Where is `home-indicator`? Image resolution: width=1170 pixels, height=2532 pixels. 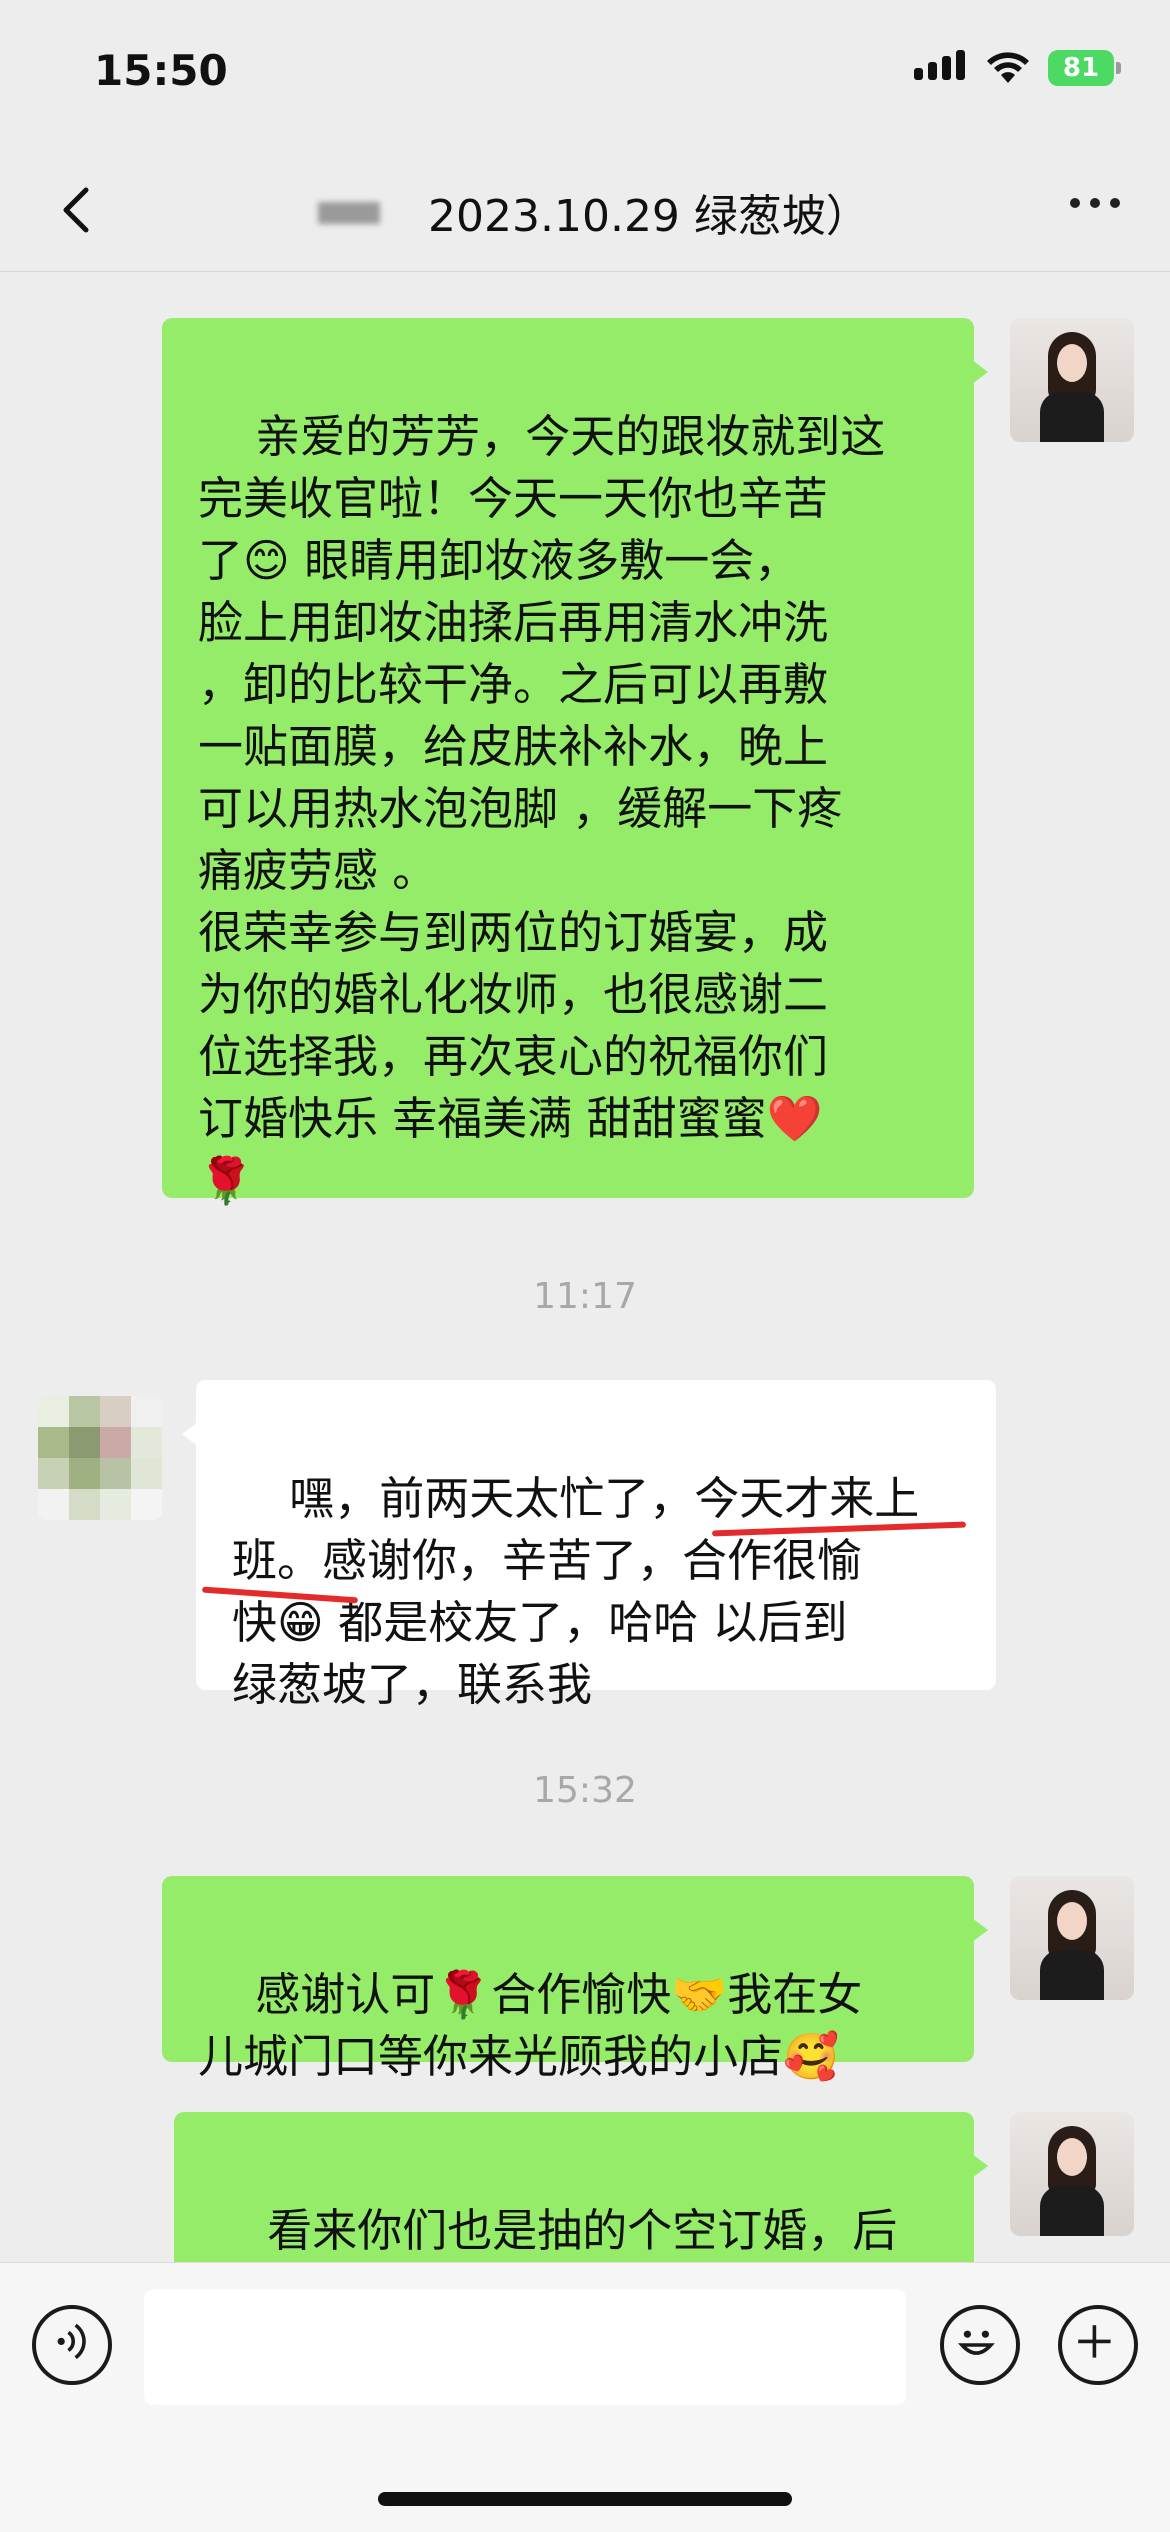 home-indicator is located at coordinates (585, 2499).